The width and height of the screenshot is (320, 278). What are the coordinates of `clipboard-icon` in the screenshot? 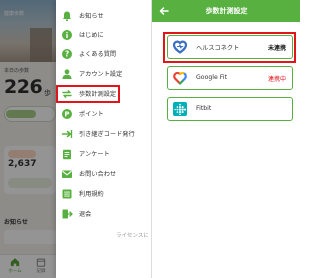 It's located at (67, 154).